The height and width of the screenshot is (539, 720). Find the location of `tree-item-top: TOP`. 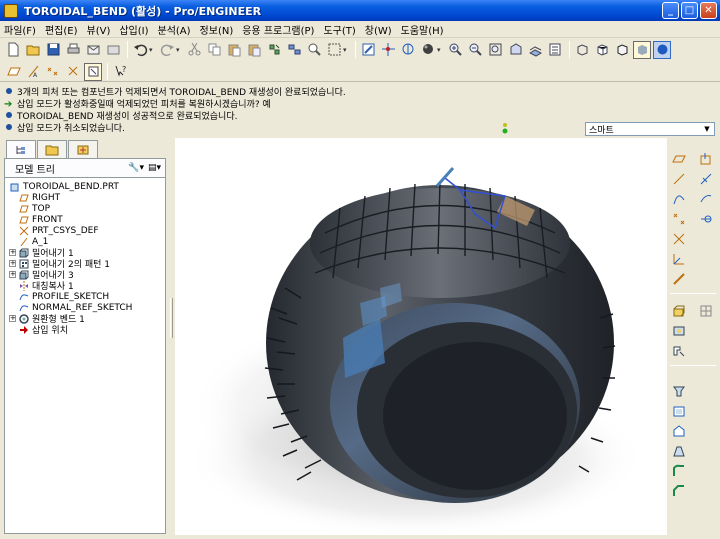

tree-item-top: TOP is located at coordinates (34, 208).